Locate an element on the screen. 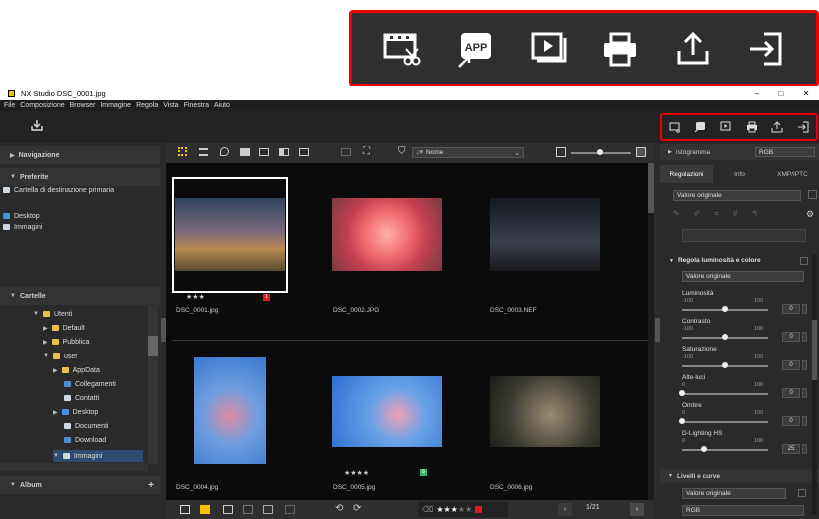 The image size is (819, 519). compare-view-icon is located at coordinates (284, 152).